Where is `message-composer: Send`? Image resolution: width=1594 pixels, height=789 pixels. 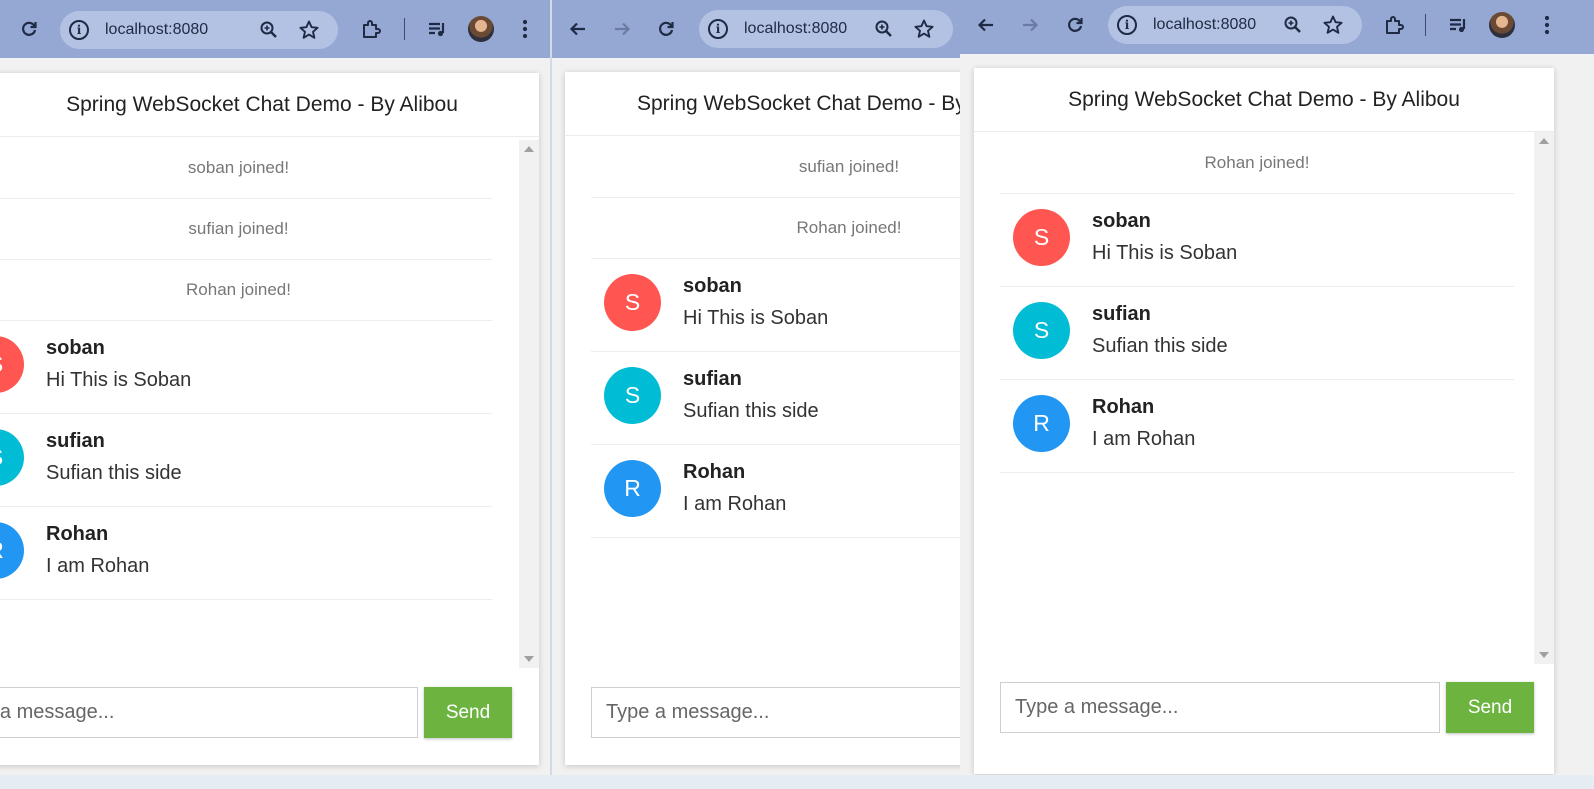 message-composer: Send is located at coordinates (269, 717).